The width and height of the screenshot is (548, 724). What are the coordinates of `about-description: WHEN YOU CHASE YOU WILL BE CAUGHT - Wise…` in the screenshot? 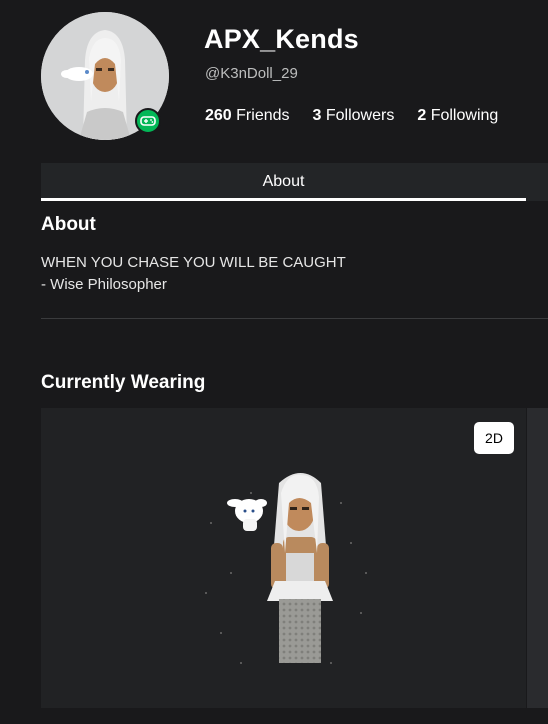 It's located at (193, 274).